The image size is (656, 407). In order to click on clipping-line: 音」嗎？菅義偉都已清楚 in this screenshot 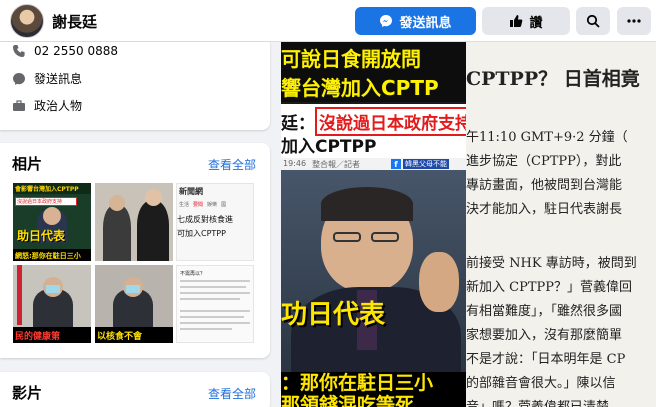, I will do `click(537, 401)`.